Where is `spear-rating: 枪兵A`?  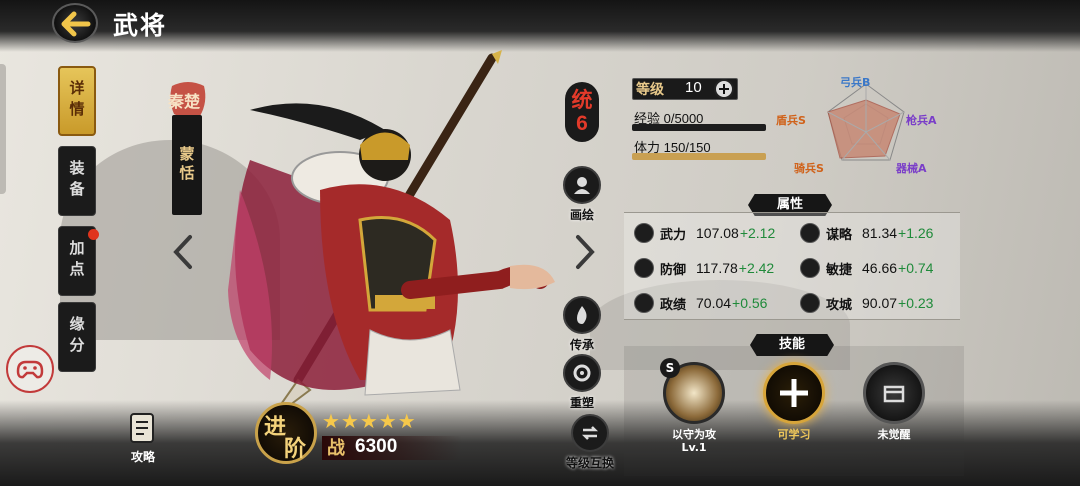
spear-rating: 枪兵A is located at coordinates (921, 120).